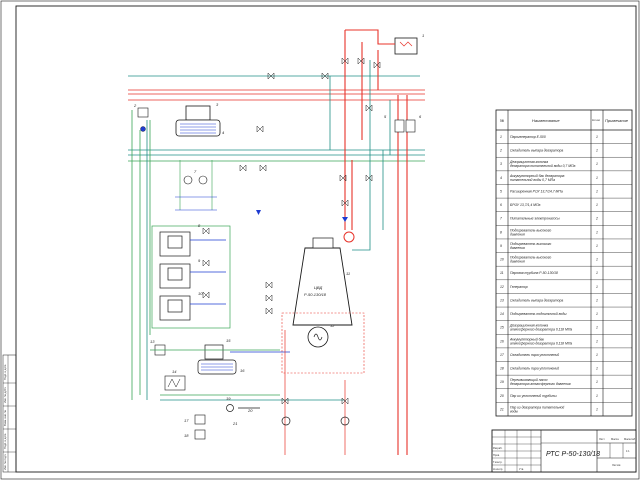 The image size is (640, 480). Describe the element at coordinates (186, 420) in the screenshot. I see `tag-17: 17` at that location.